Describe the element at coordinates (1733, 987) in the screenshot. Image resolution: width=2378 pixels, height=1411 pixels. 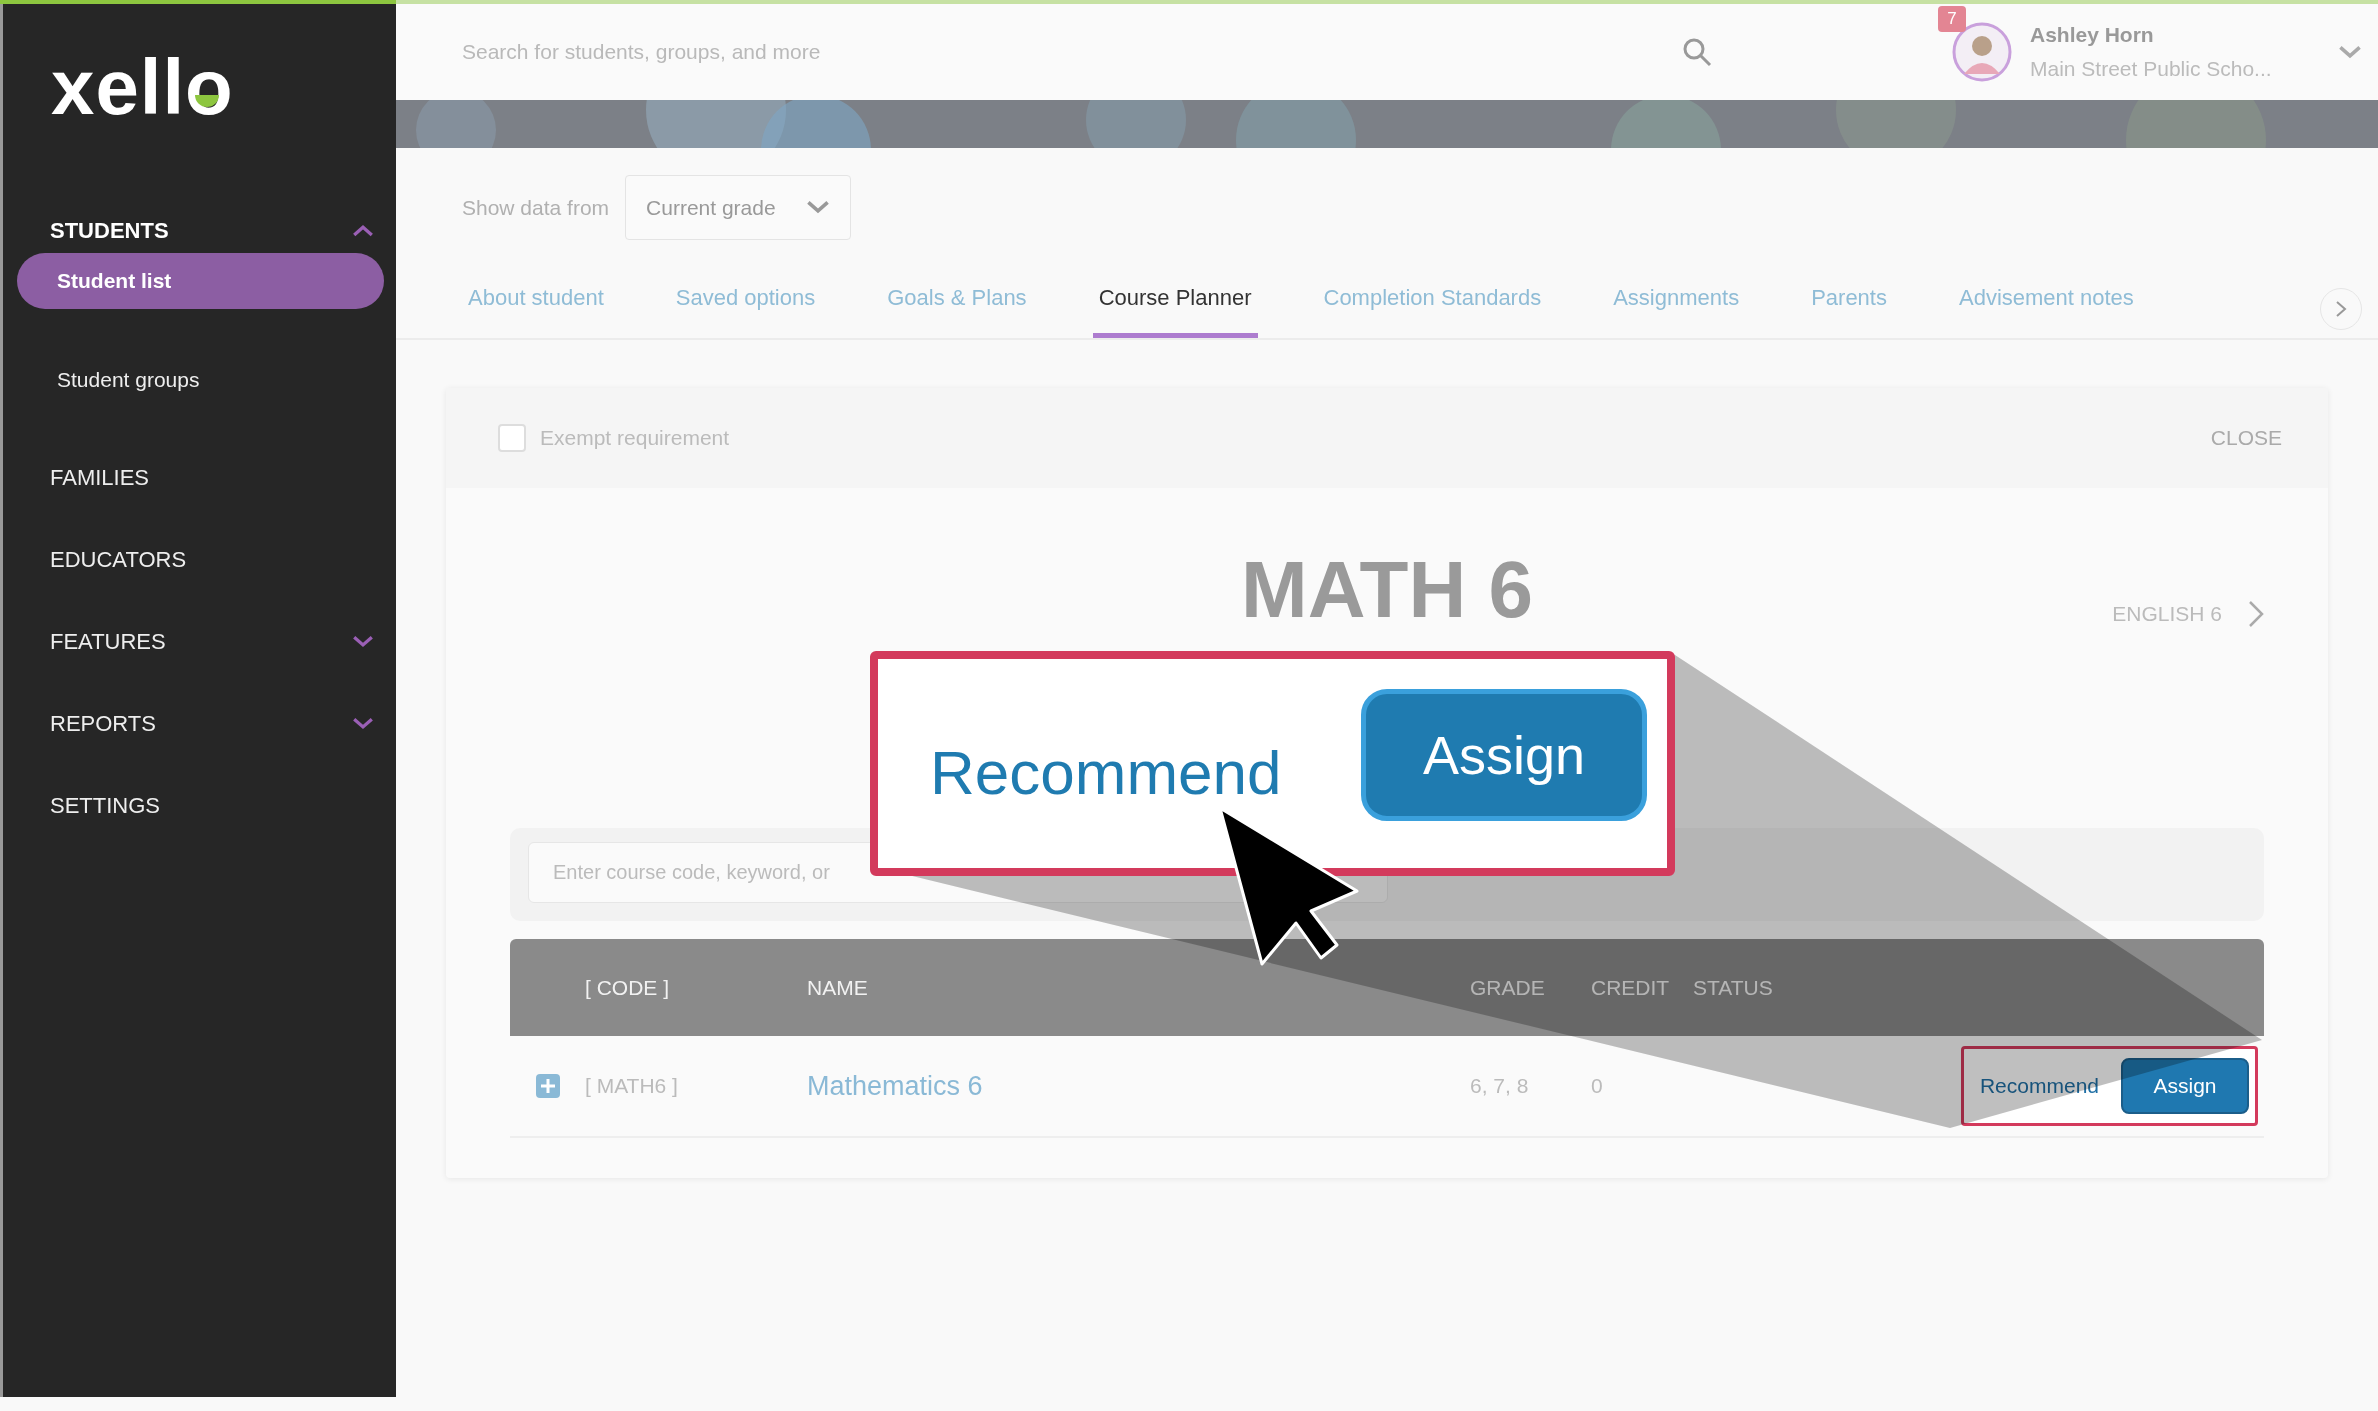
I see `column-header: STATUS` at that location.